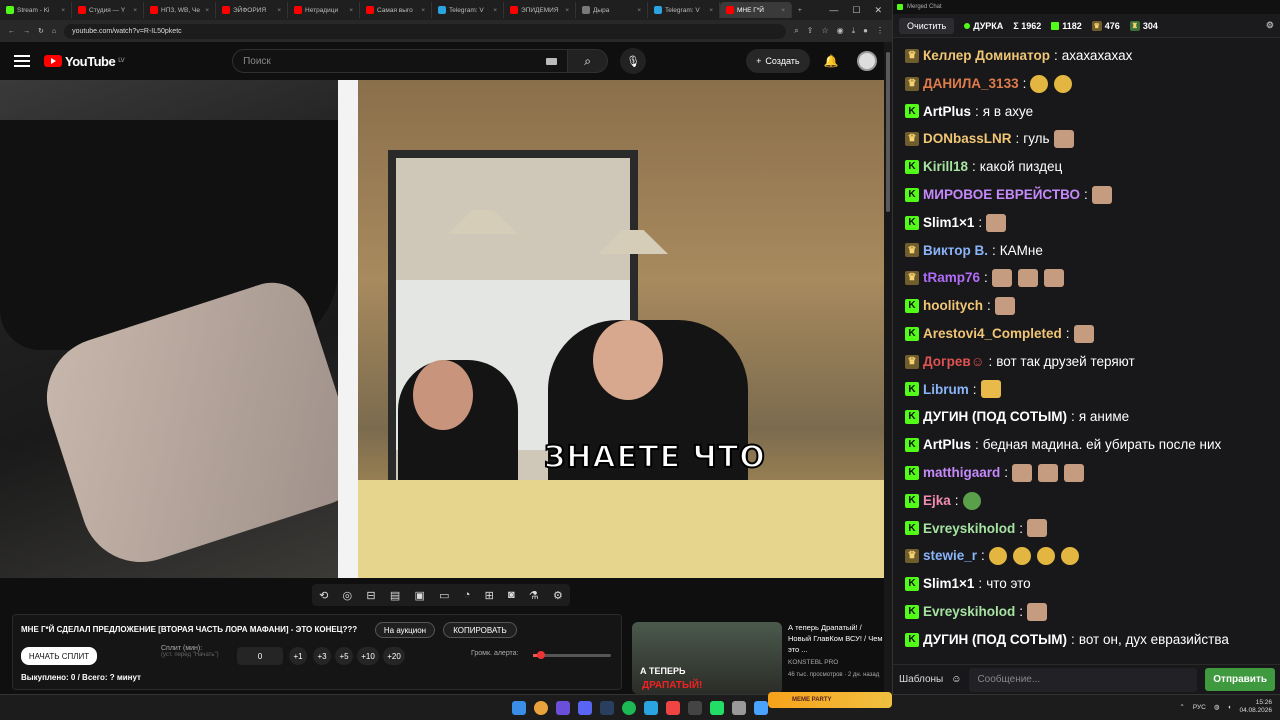 Image resolution: width=1280 pixels, height=720 pixels. Describe the element at coordinates (84, 61) in the screenshot. I see `youtube-logo: YouTube LV` at that location.